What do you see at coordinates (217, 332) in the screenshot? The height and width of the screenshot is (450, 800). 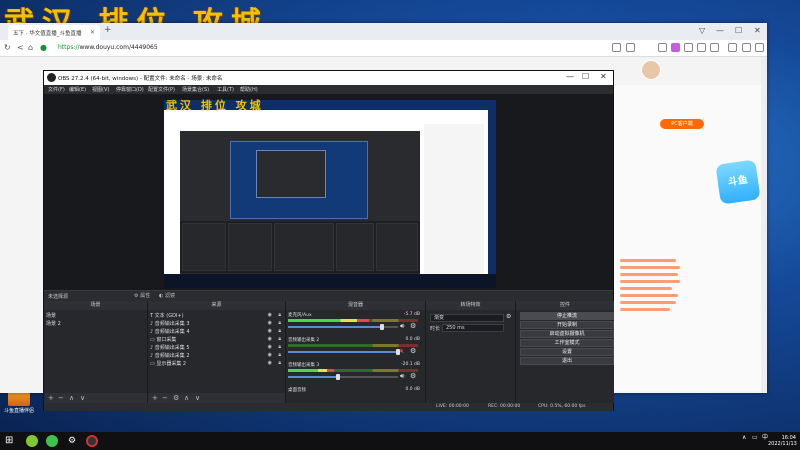 I see `source-item: ♪ 音频输出采集 4 ◉ 🔒︎` at bounding box center [217, 332].